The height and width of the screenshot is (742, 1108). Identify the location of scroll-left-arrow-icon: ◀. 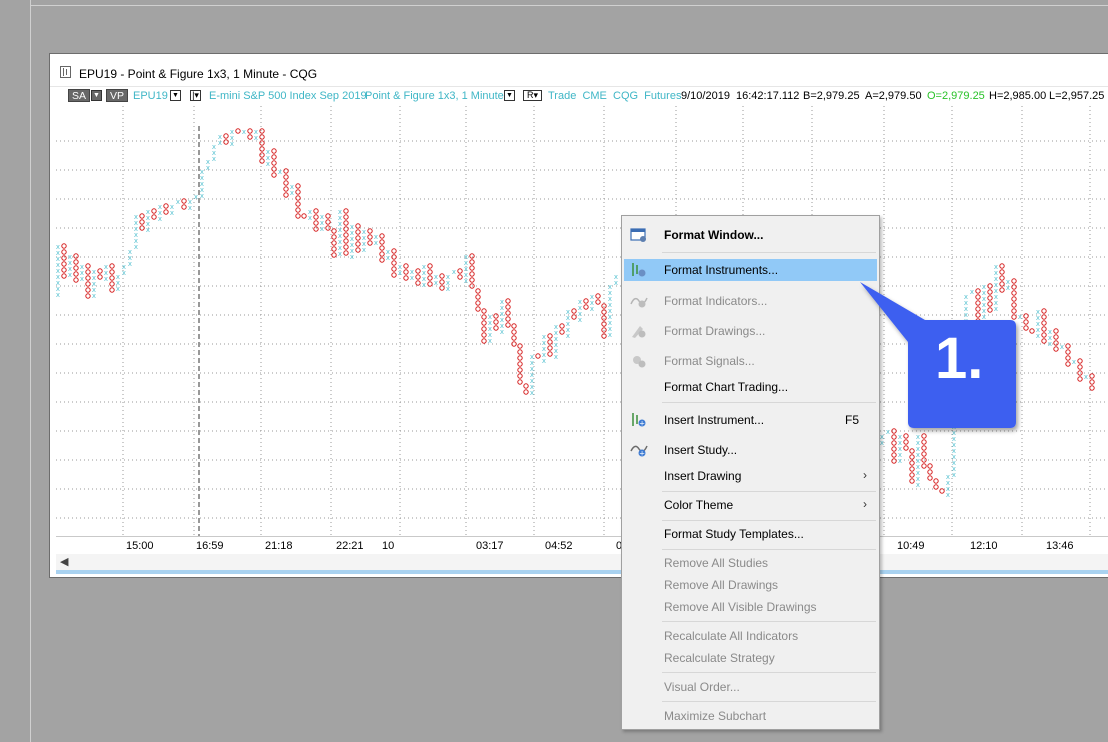
(64, 561).